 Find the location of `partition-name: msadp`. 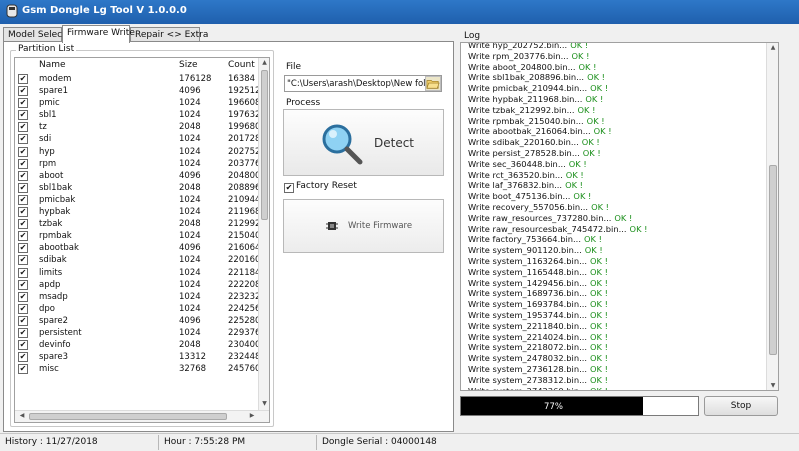

partition-name: msadp is located at coordinates (53, 296).